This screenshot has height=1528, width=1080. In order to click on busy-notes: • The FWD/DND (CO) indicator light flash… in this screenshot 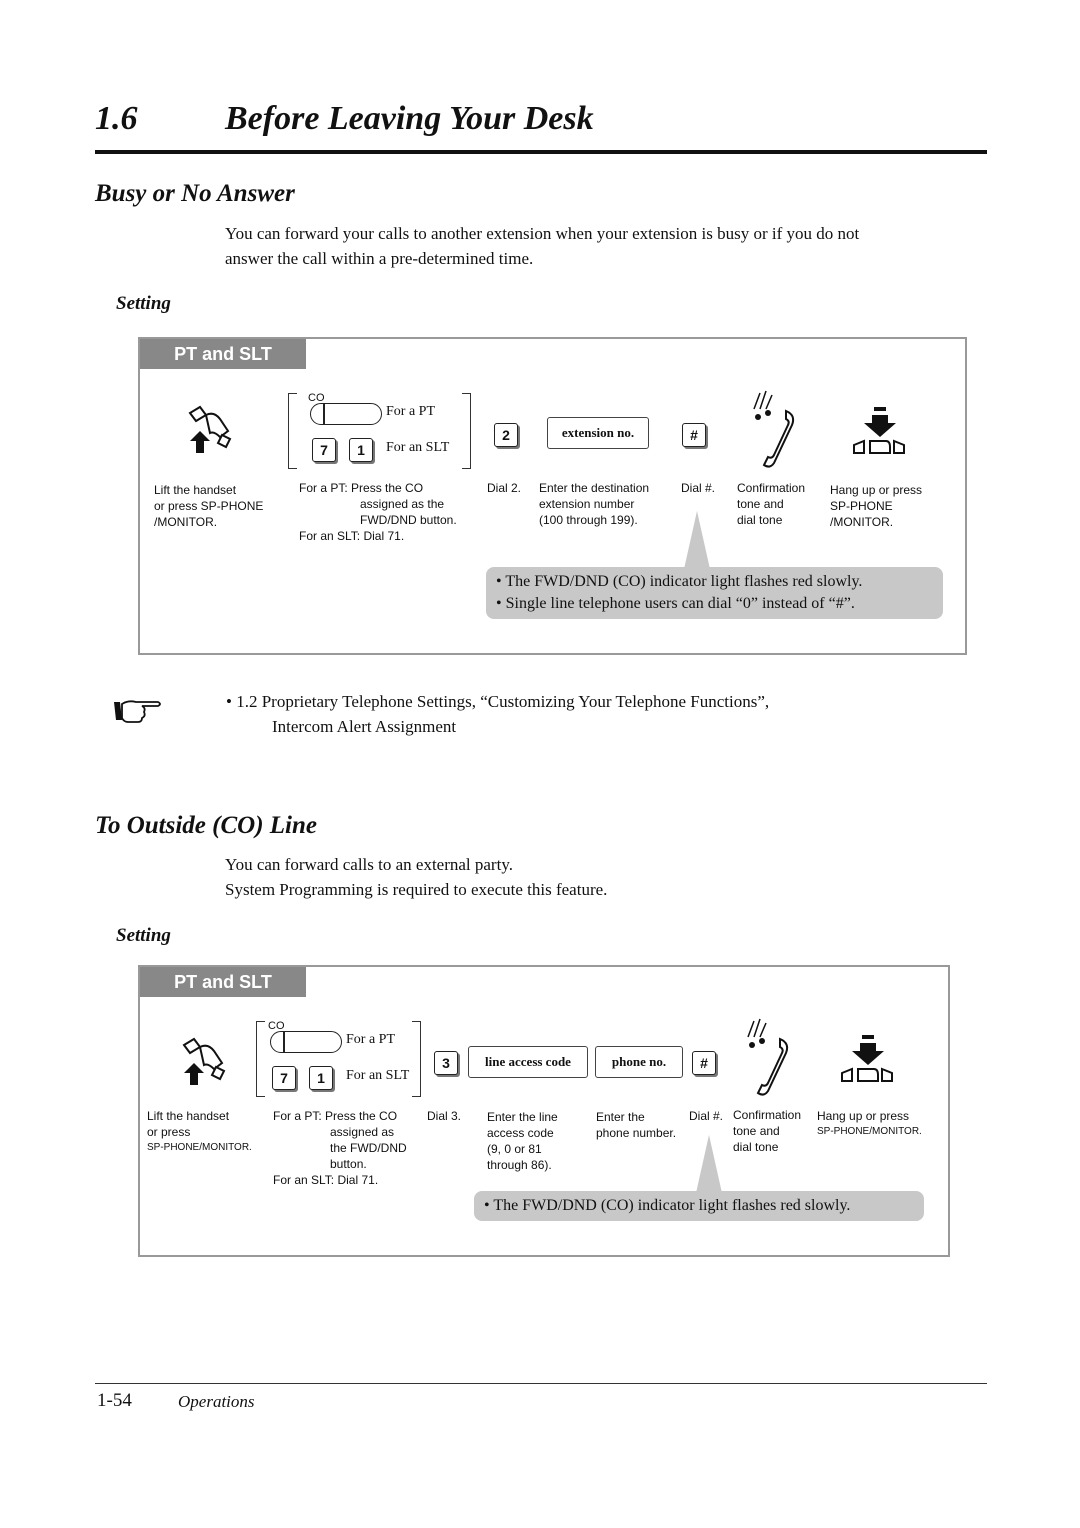, I will do `click(714, 593)`.